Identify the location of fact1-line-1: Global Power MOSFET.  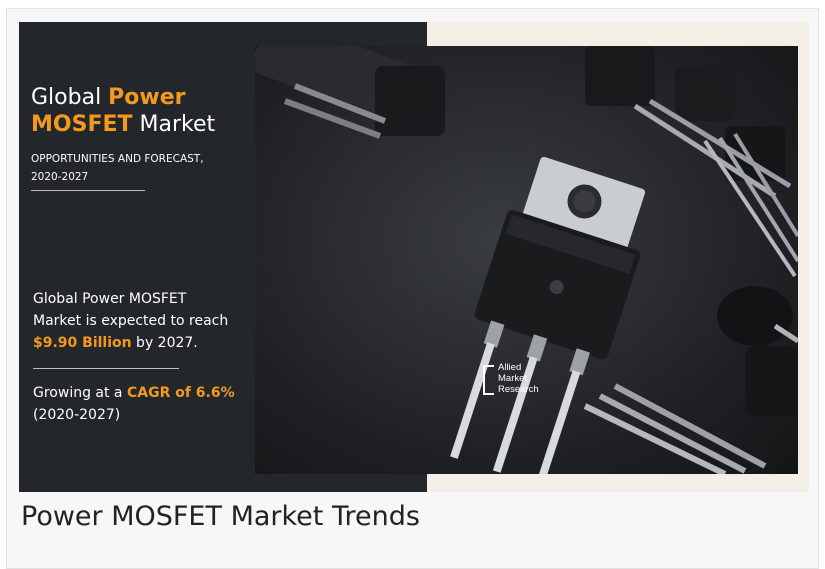
(110, 299).